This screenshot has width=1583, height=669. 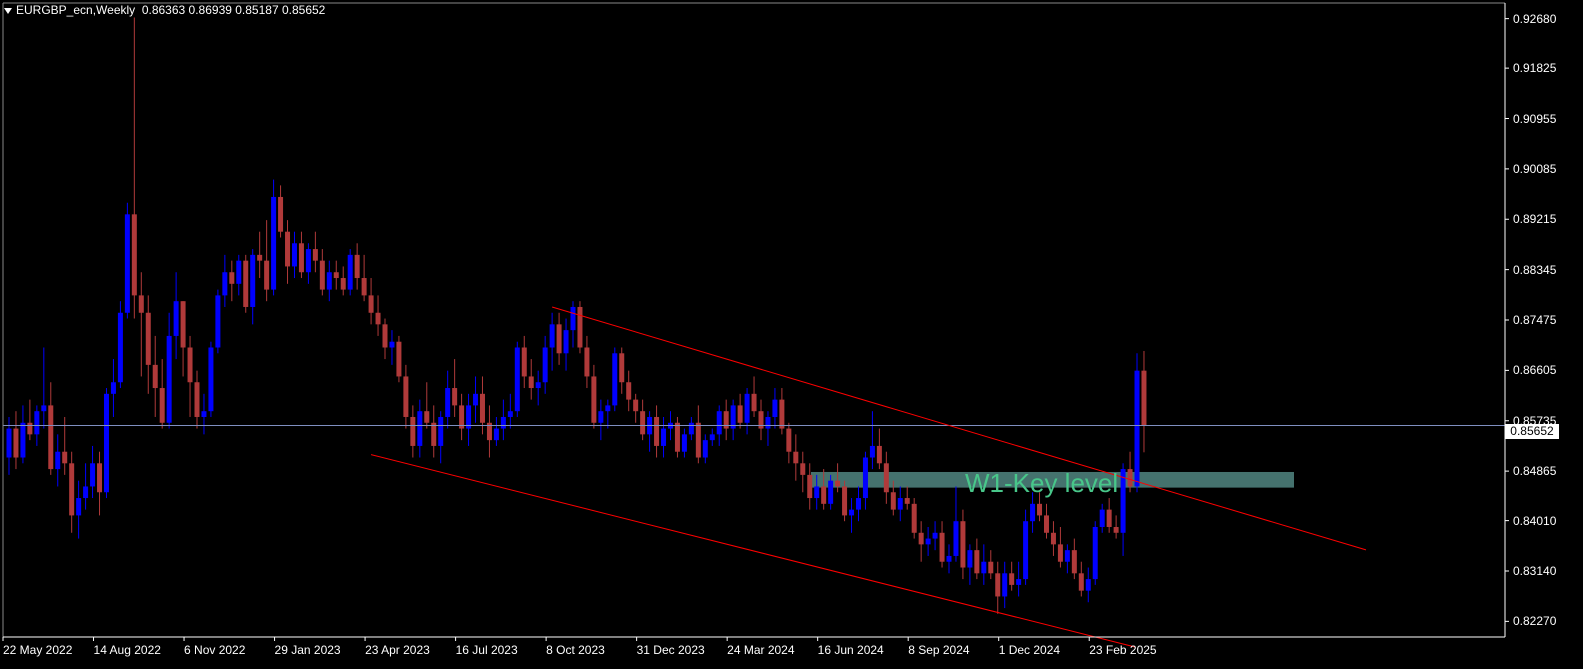 What do you see at coordinates (1535, 520) in the screenshot?
I see `y-tick-label: 0.84010` at bounding box center [1535, 520].